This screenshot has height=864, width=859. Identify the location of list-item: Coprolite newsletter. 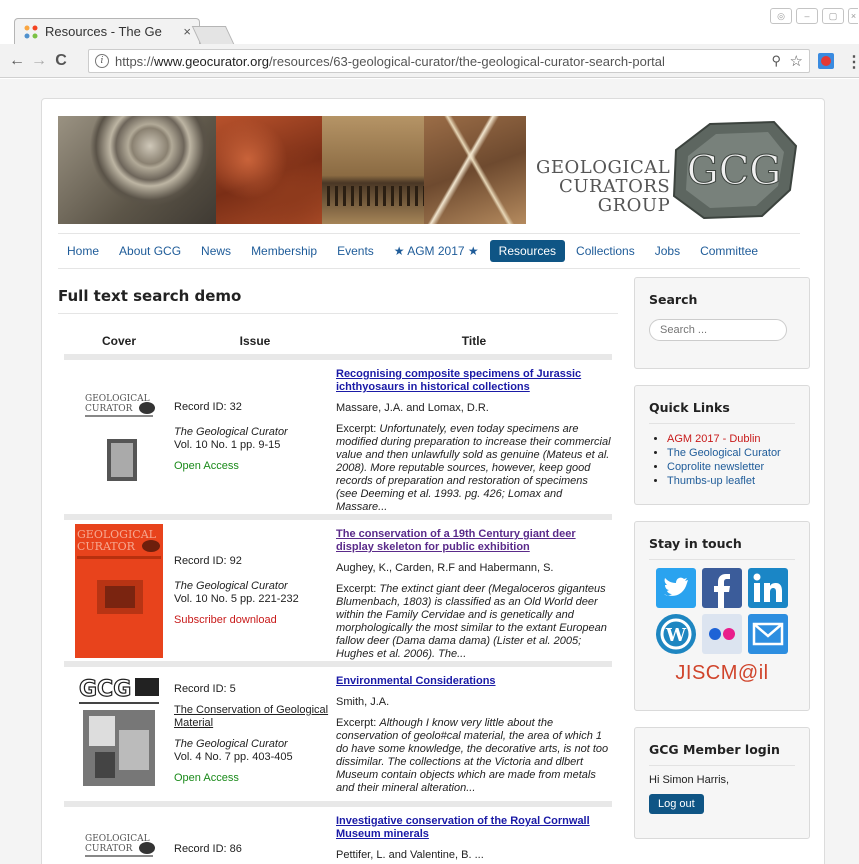
(731, 467).